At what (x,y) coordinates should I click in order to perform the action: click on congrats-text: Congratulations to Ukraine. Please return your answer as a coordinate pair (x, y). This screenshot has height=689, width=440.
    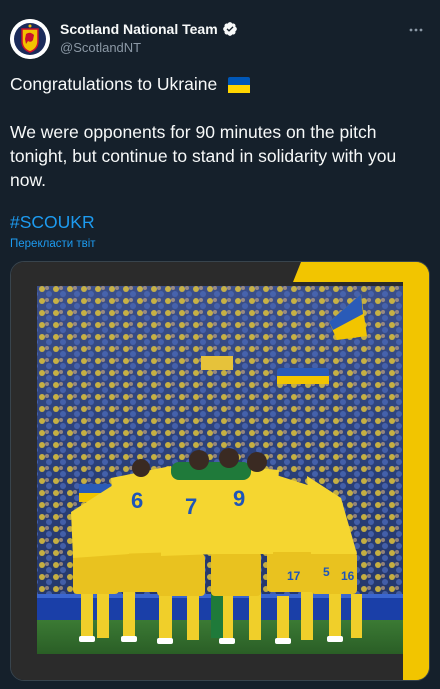
    Looking at the image, I should click on (114, 84).